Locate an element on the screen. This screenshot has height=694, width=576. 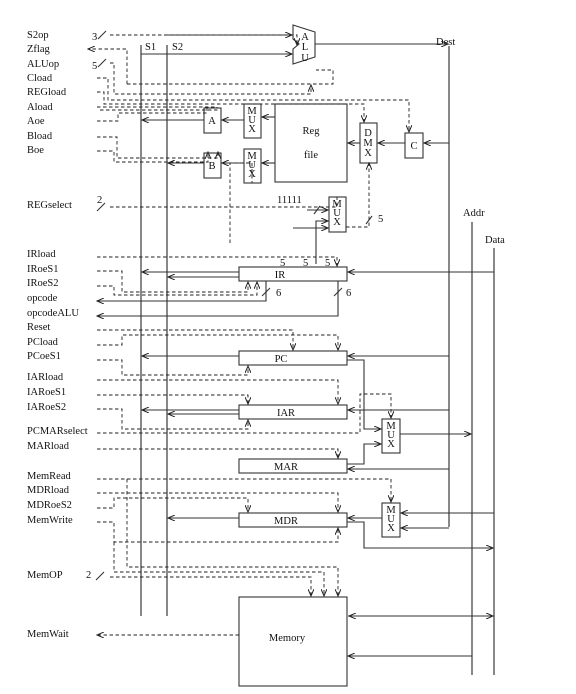
bus-label-s1: S1 is located at coordinates (150, 47).